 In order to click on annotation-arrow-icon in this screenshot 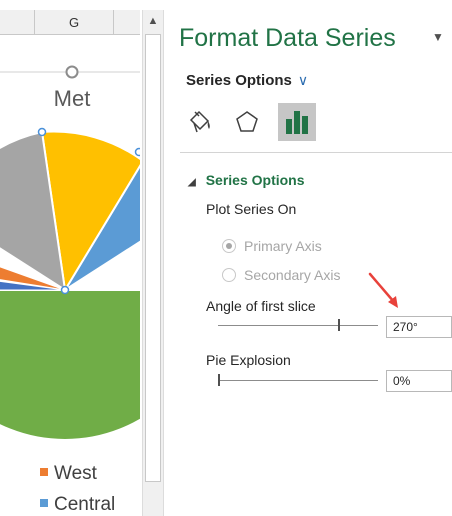, I will do `click(383, 290)`.